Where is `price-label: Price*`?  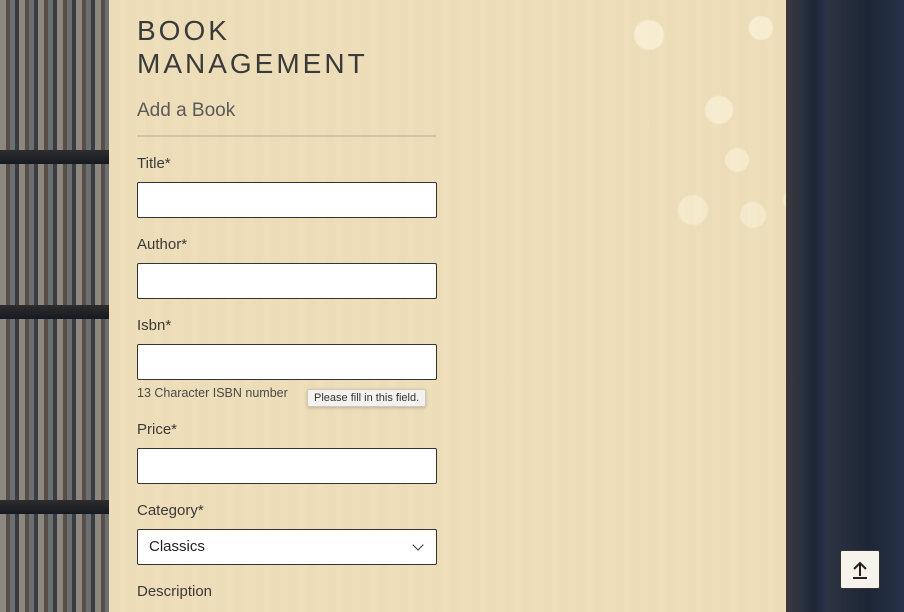
price-label: Price* is located at coordinates (157, 429).